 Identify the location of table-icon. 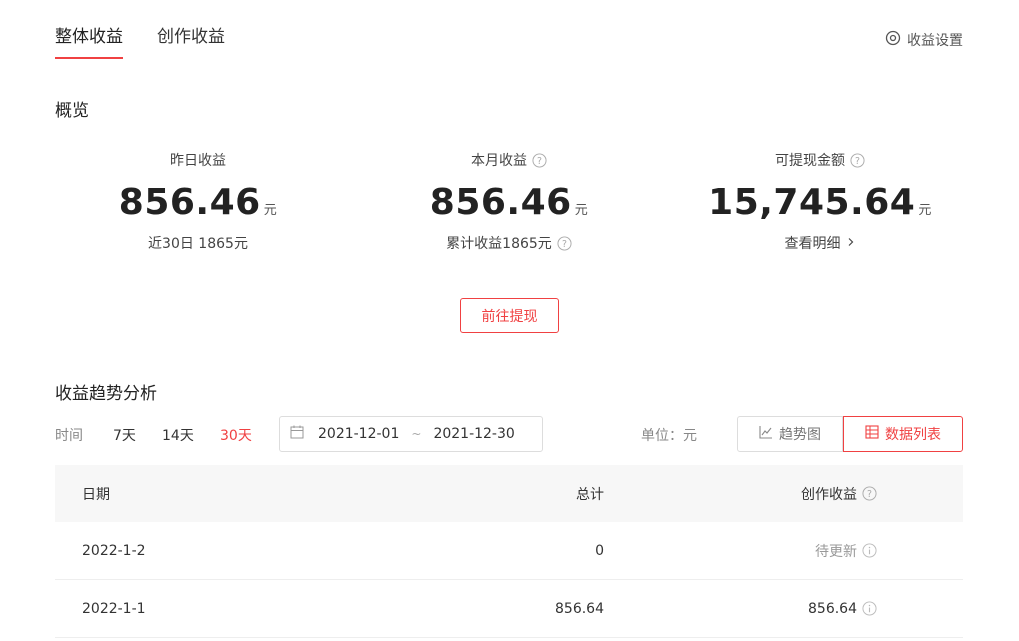
(872, 434).